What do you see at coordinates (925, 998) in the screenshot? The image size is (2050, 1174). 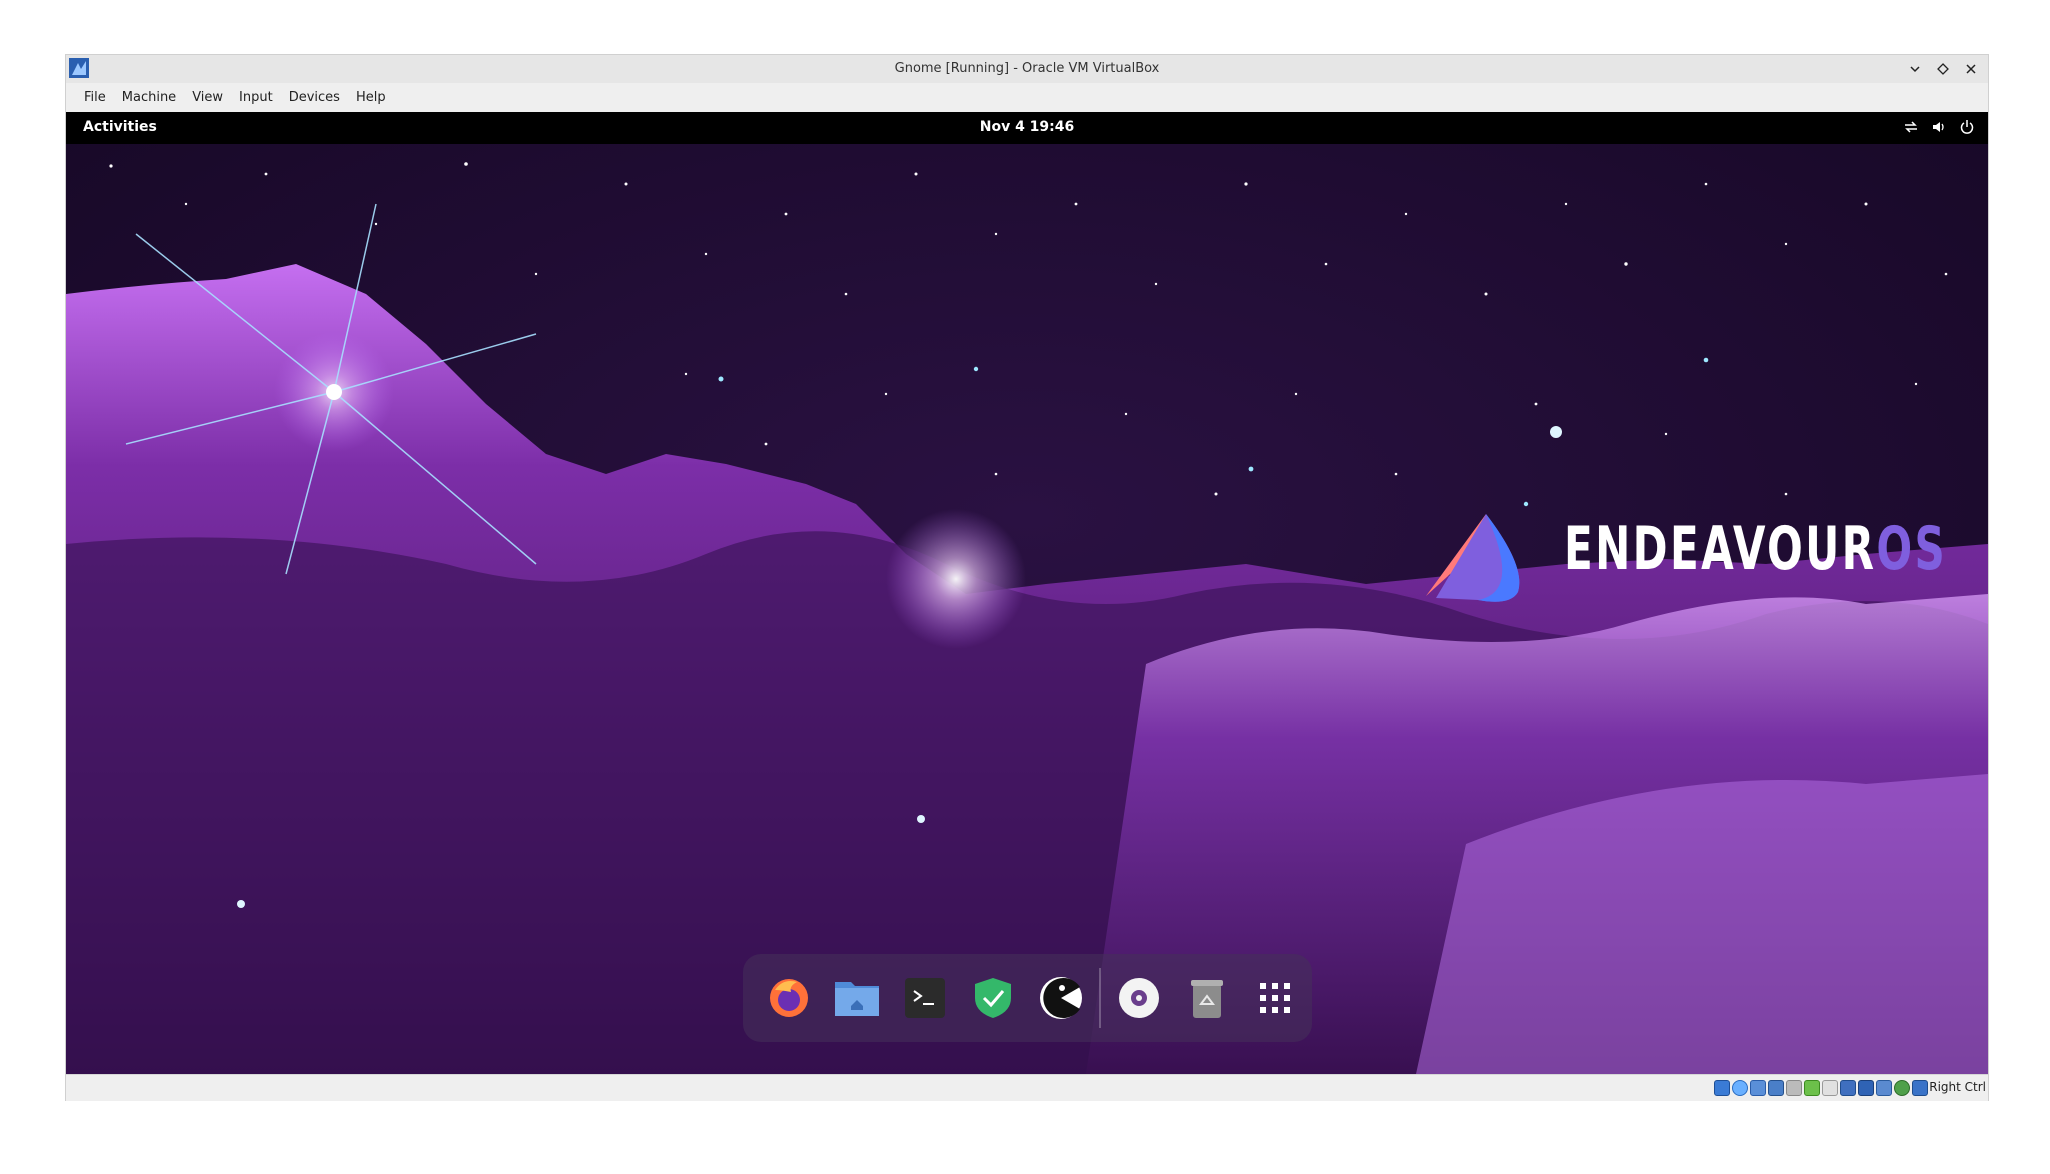 I see `terminal-icon` at bounding box center [925, 998].